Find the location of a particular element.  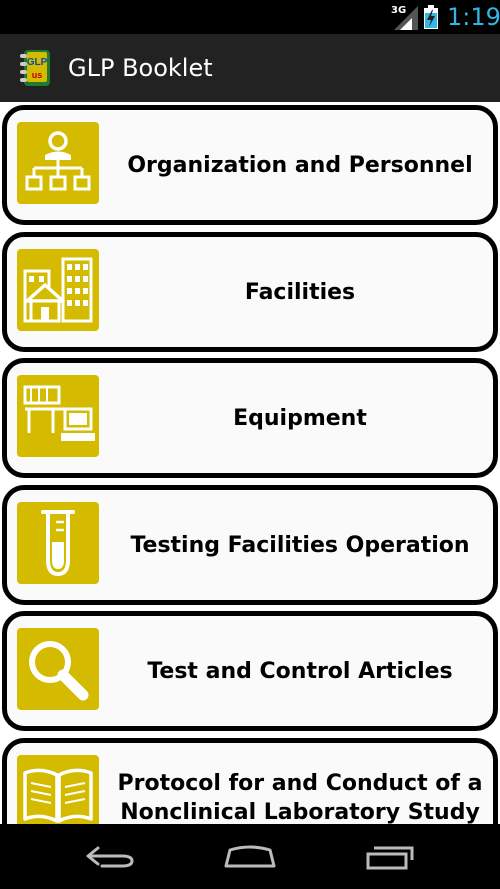

svg-text: us is located at coordinates (37, 75).